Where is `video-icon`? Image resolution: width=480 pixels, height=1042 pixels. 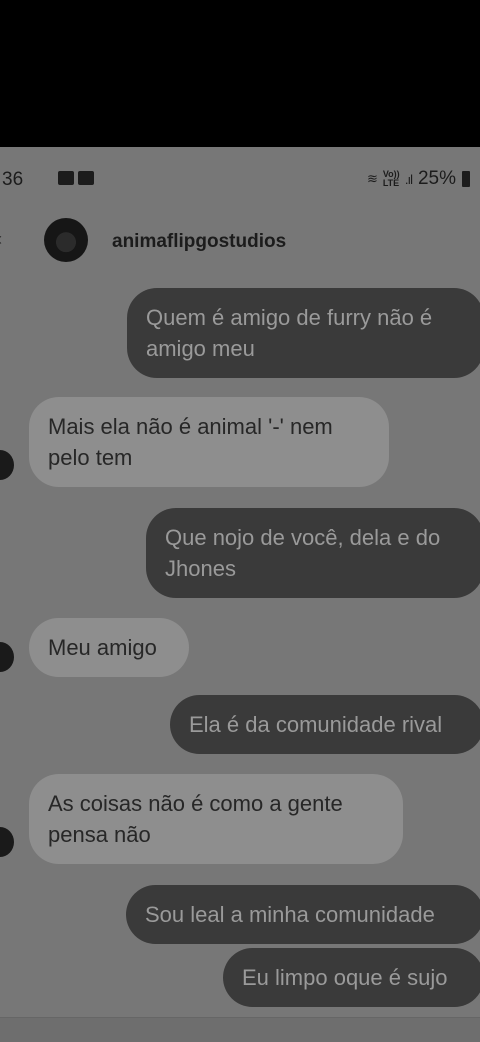
video-icon is located at coordinates (86, 178).